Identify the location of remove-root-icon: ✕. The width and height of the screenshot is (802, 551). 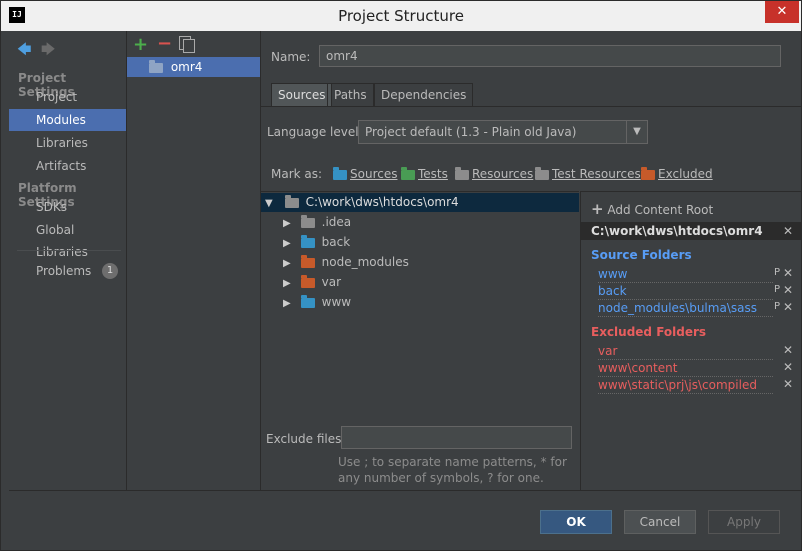
(788, 231).